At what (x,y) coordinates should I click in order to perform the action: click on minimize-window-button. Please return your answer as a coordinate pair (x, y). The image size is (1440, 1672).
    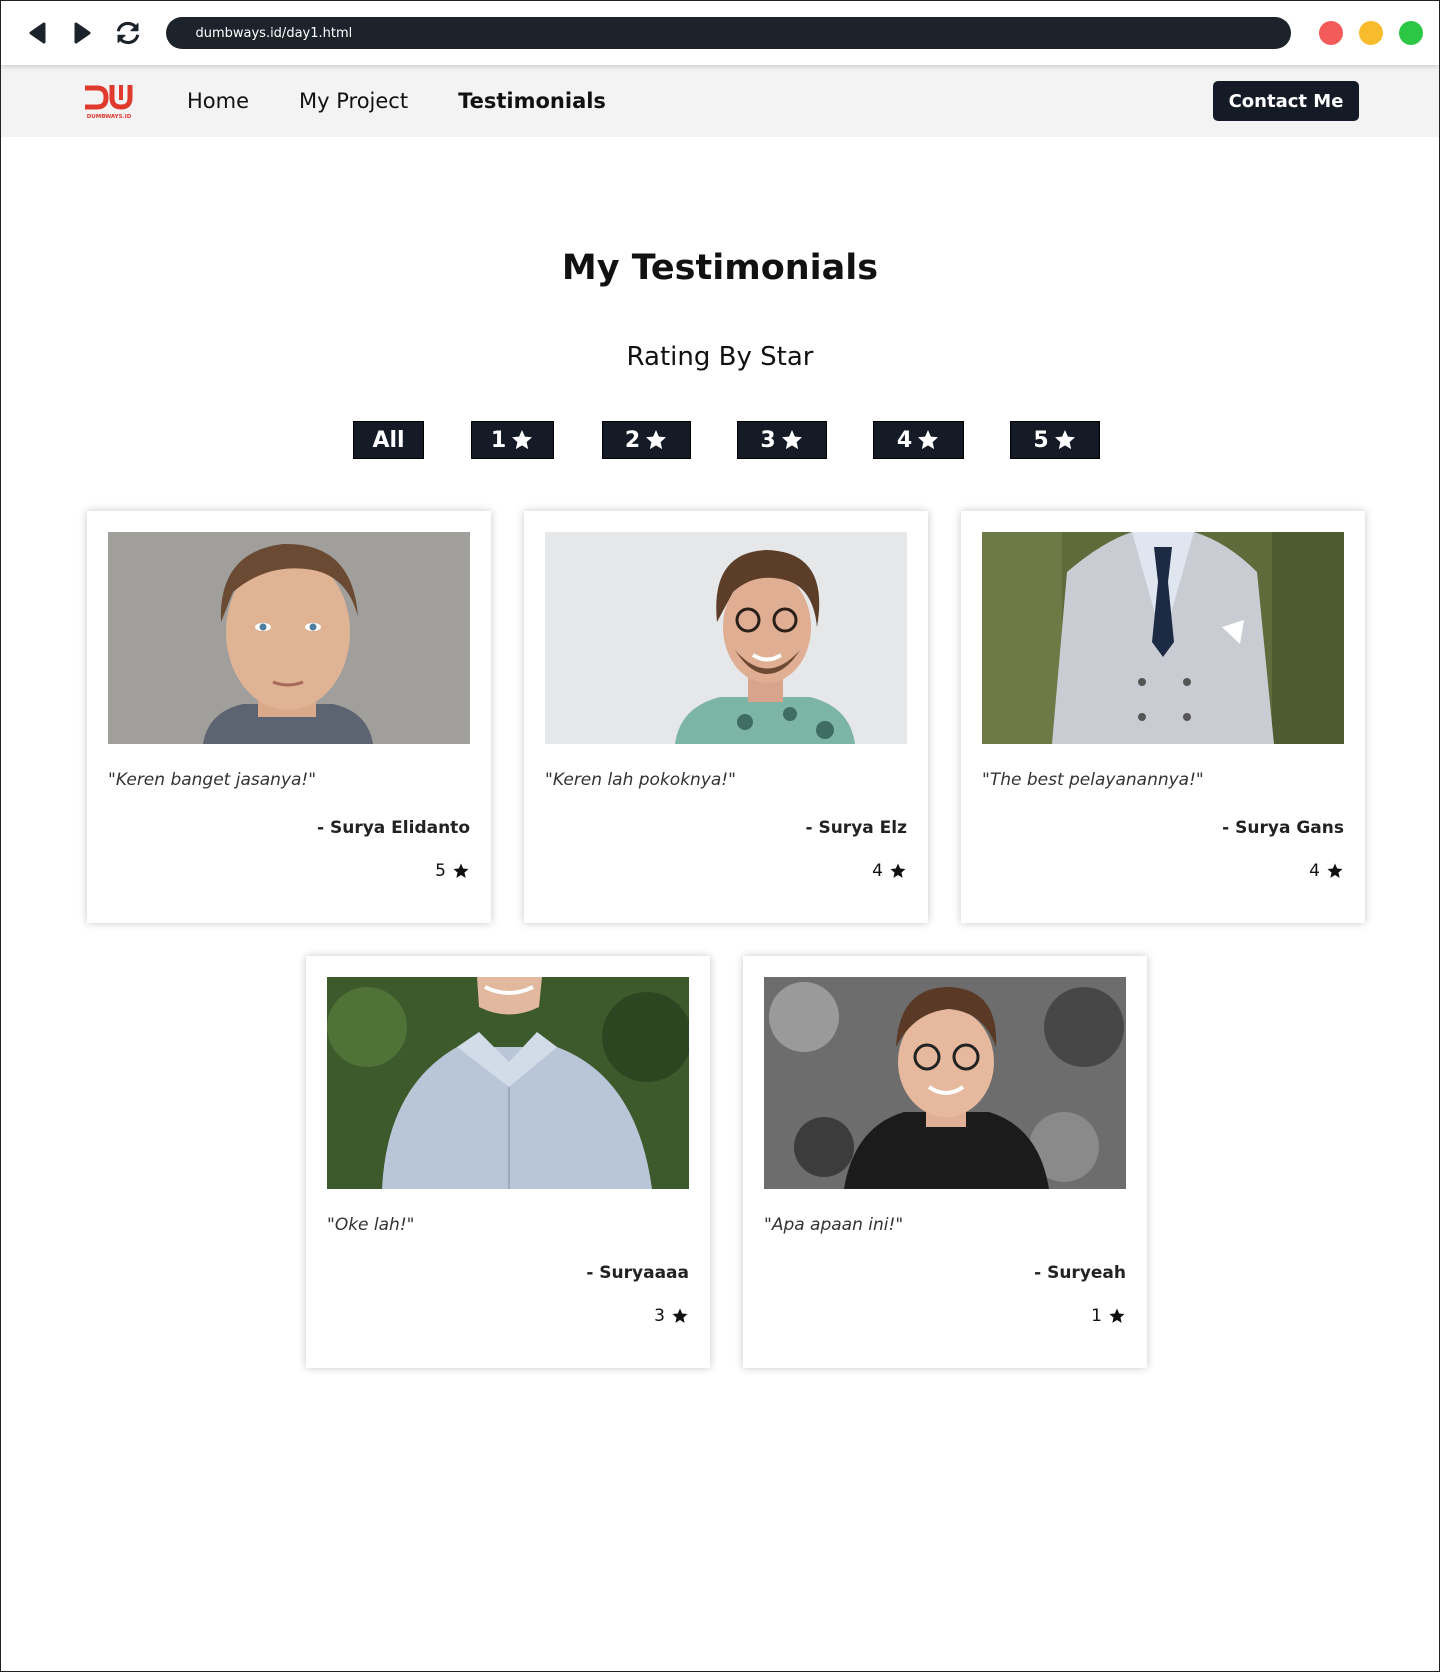
    Looking at the image, I should click on (1371, 33).